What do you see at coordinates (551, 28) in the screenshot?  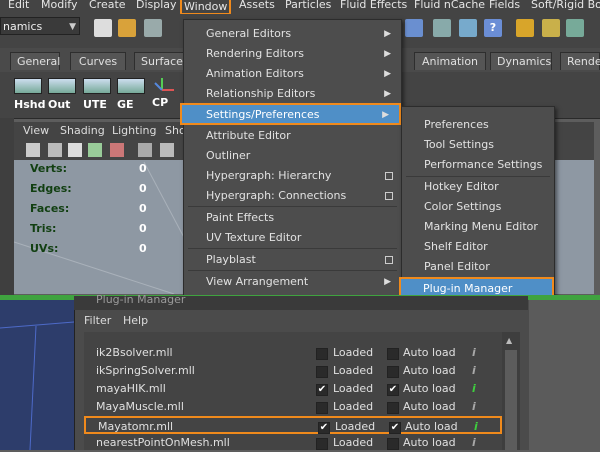 I see `attribute-editor-icon` at bounding box center [551, 28].